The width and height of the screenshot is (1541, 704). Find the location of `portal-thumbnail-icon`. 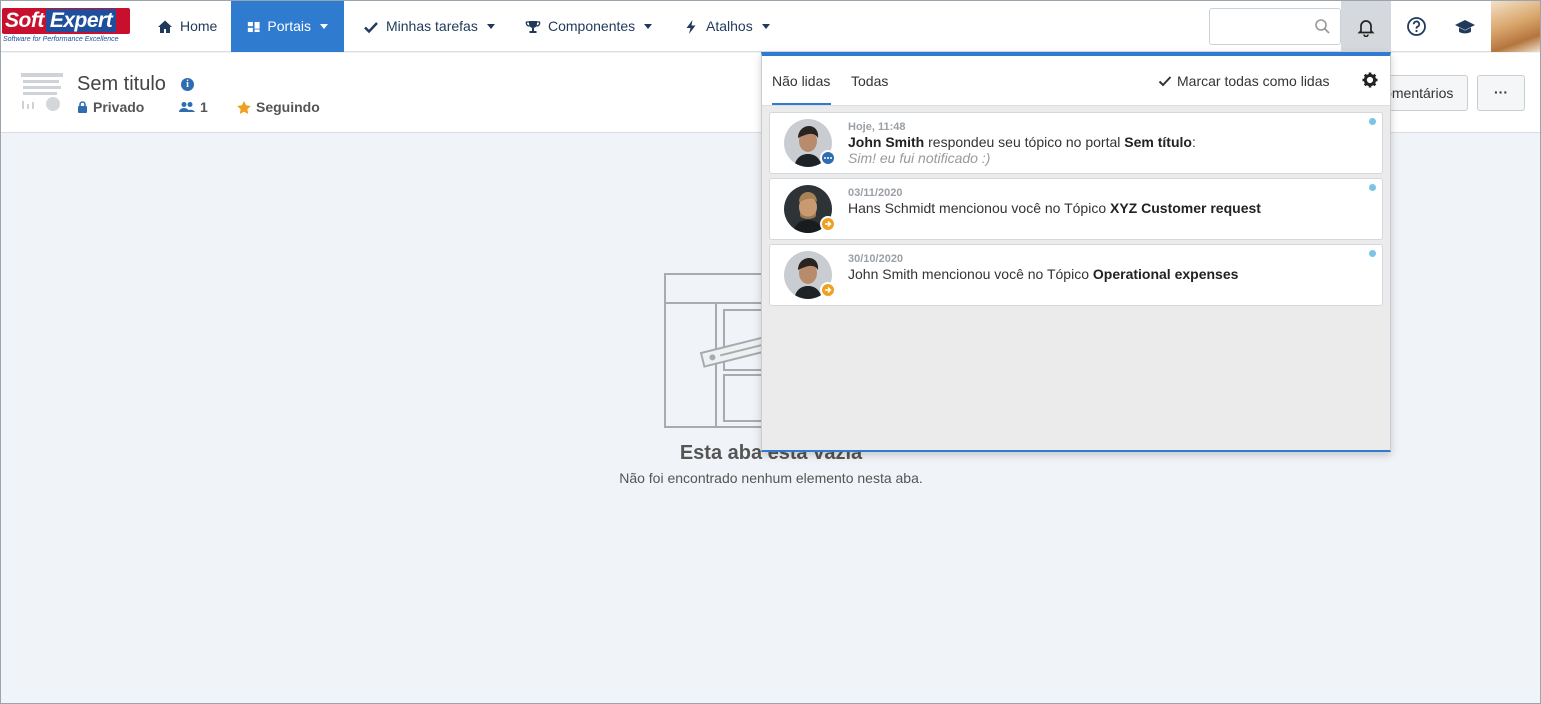

portal-thumbnail-icon is located at coordinates (42, 92).